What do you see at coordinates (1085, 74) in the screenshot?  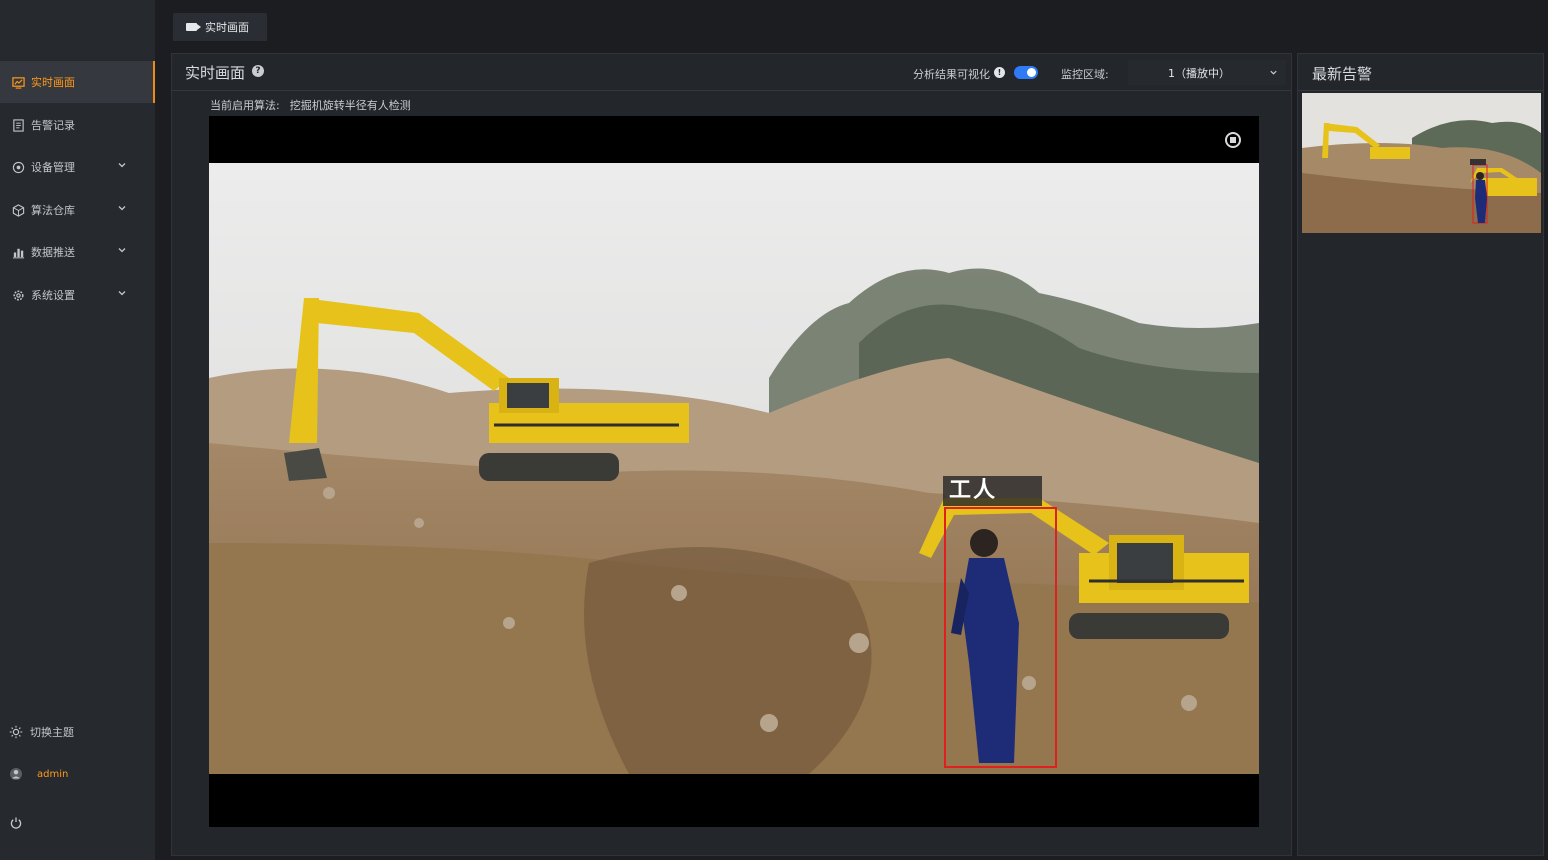 I see `zone-label: 监控区域:` at bounding box center [1085, 74].